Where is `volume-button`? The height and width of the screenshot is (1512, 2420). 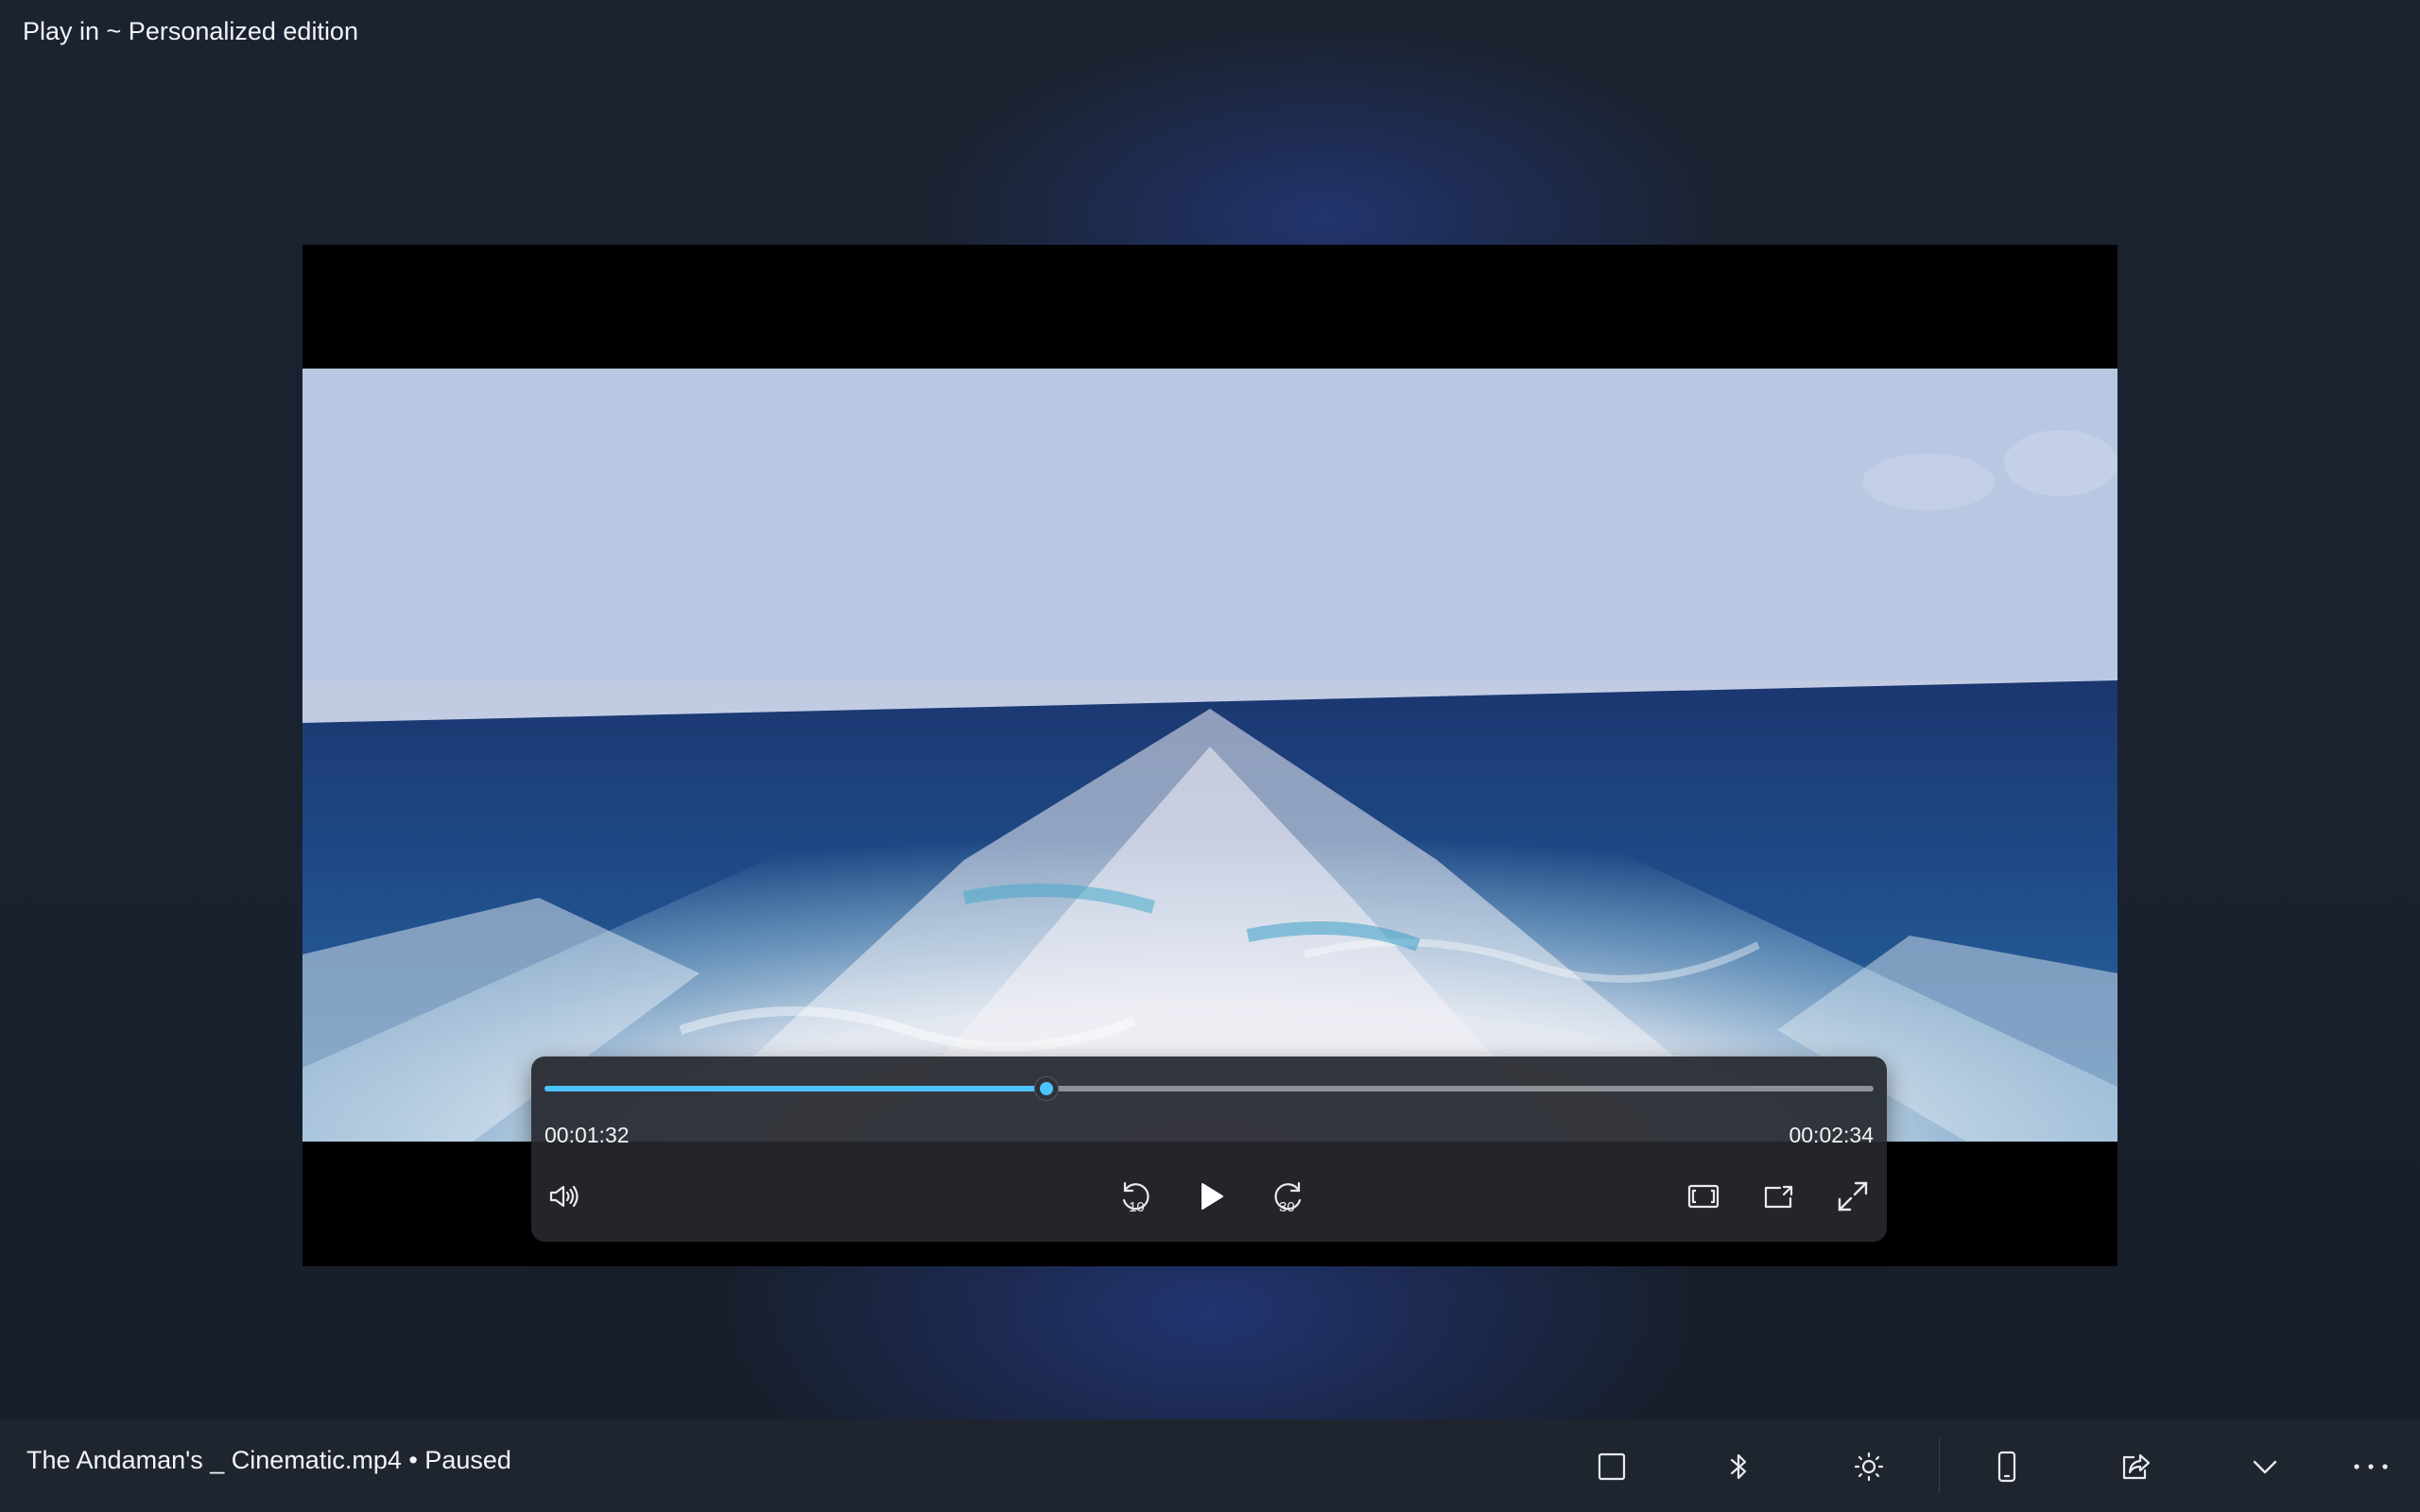
volume-button is located at coordinates (563, 1196).